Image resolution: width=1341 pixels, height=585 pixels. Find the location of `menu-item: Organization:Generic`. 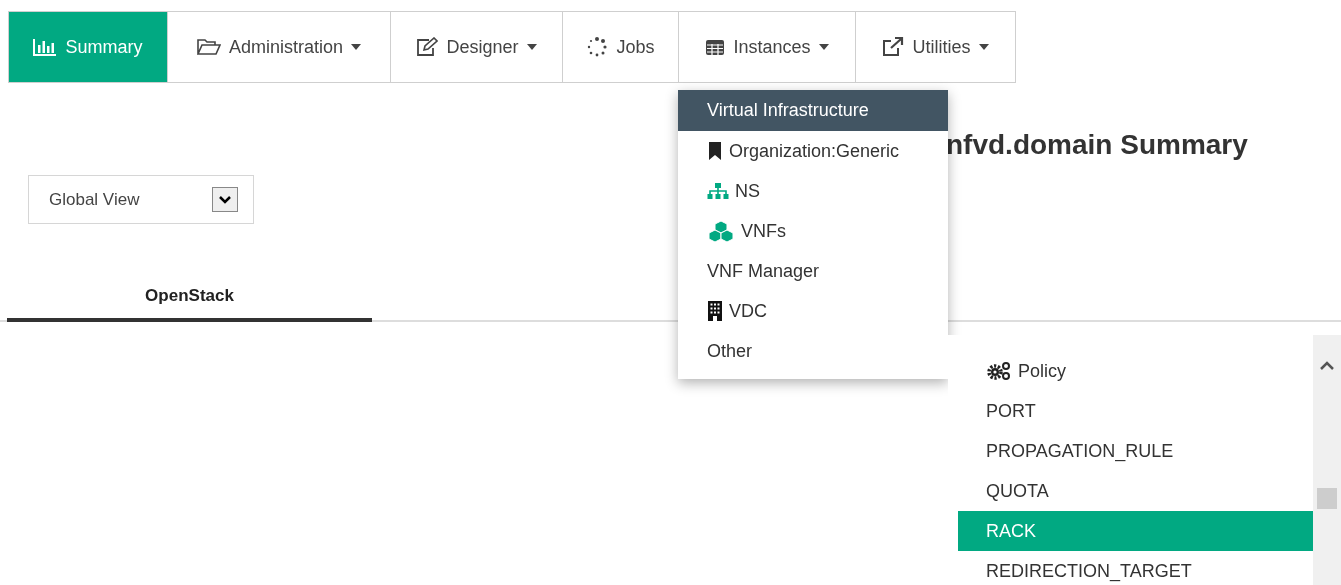

menu-item: Organization:Generic is located at coordinates (813, 151).